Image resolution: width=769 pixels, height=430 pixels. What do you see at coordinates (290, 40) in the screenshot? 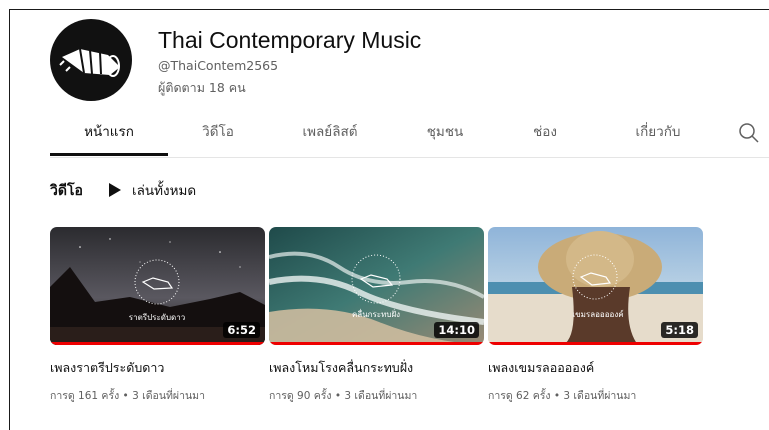
I see `channel-name: Thai Contemporary Music` at bounding box center [290, 40].